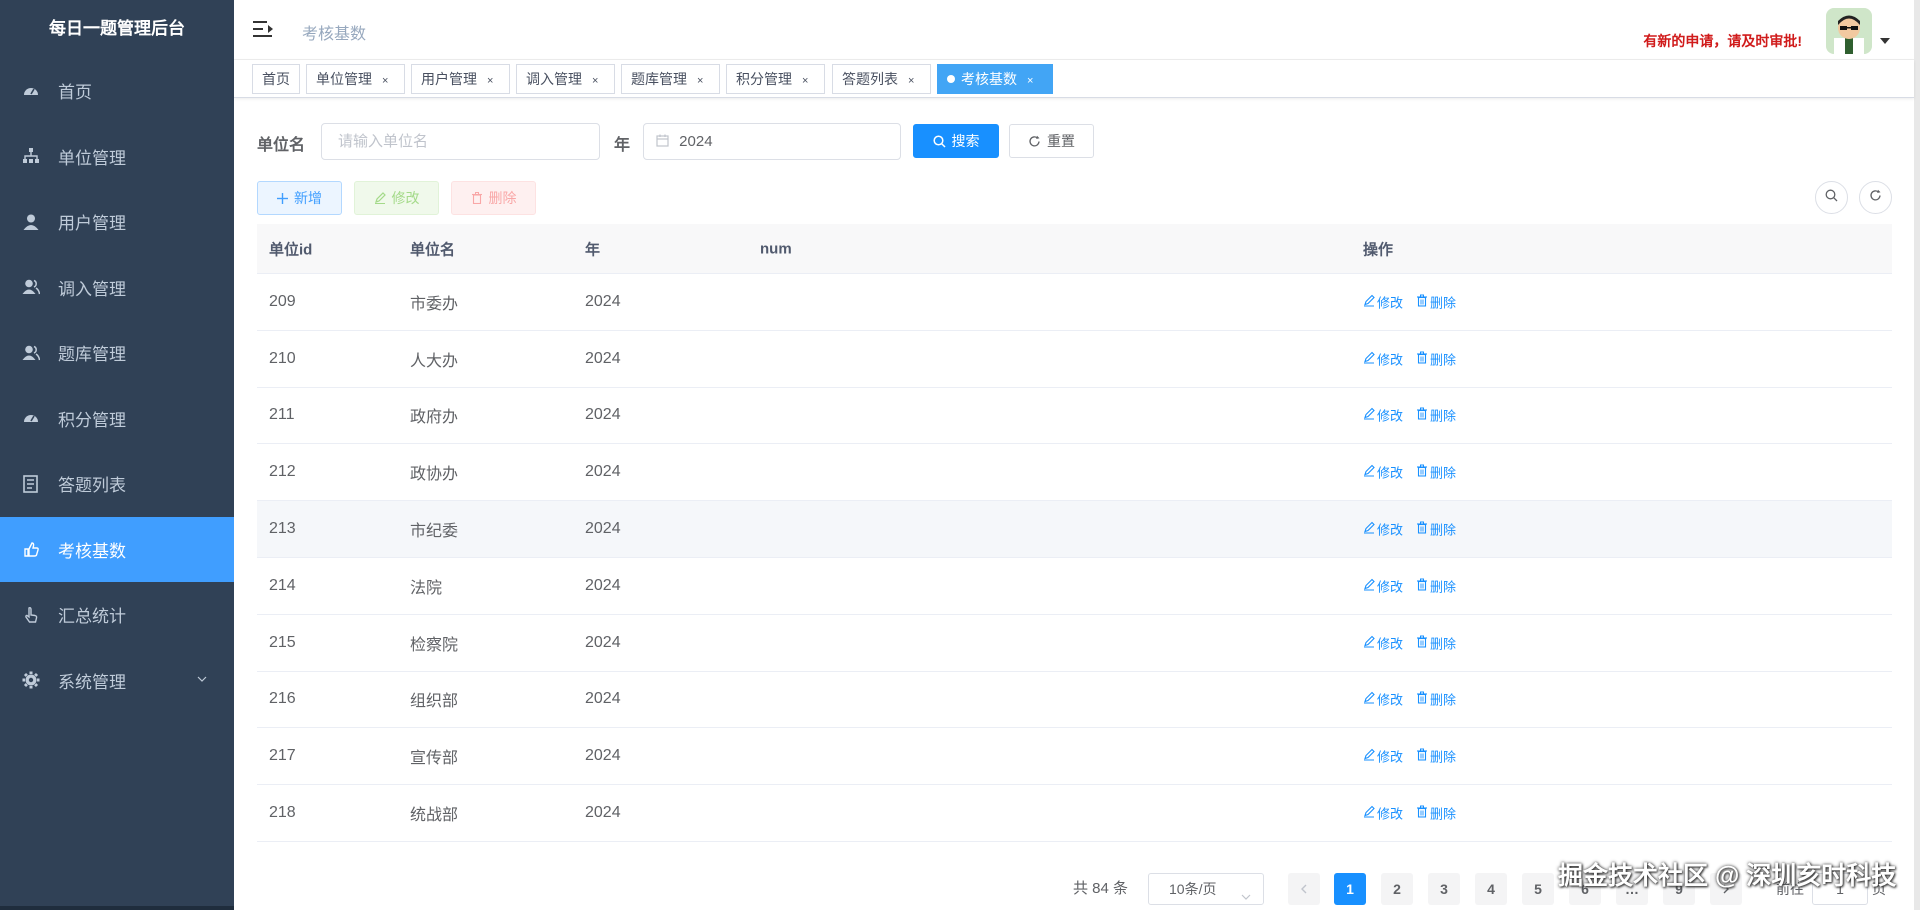 The width and height of the screenshot is (1920, 910). I want to click on approval-notice: 有新的申请，请及时审批!, so click(1722, 41).